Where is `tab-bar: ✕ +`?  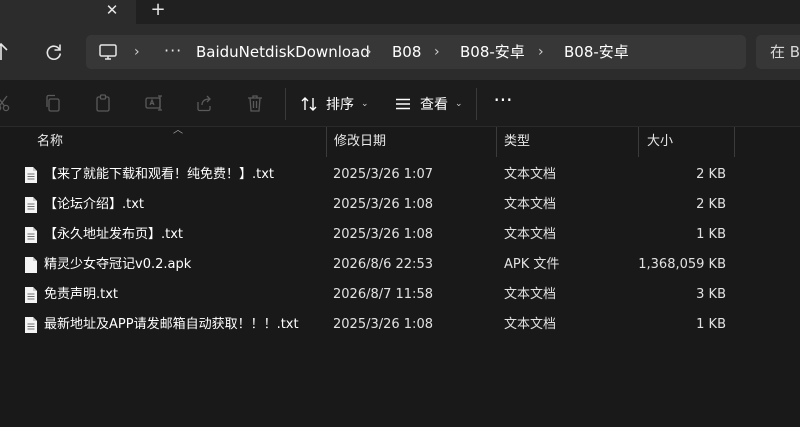 tab-bar: ✕ + is located at coordinates (400, 12).